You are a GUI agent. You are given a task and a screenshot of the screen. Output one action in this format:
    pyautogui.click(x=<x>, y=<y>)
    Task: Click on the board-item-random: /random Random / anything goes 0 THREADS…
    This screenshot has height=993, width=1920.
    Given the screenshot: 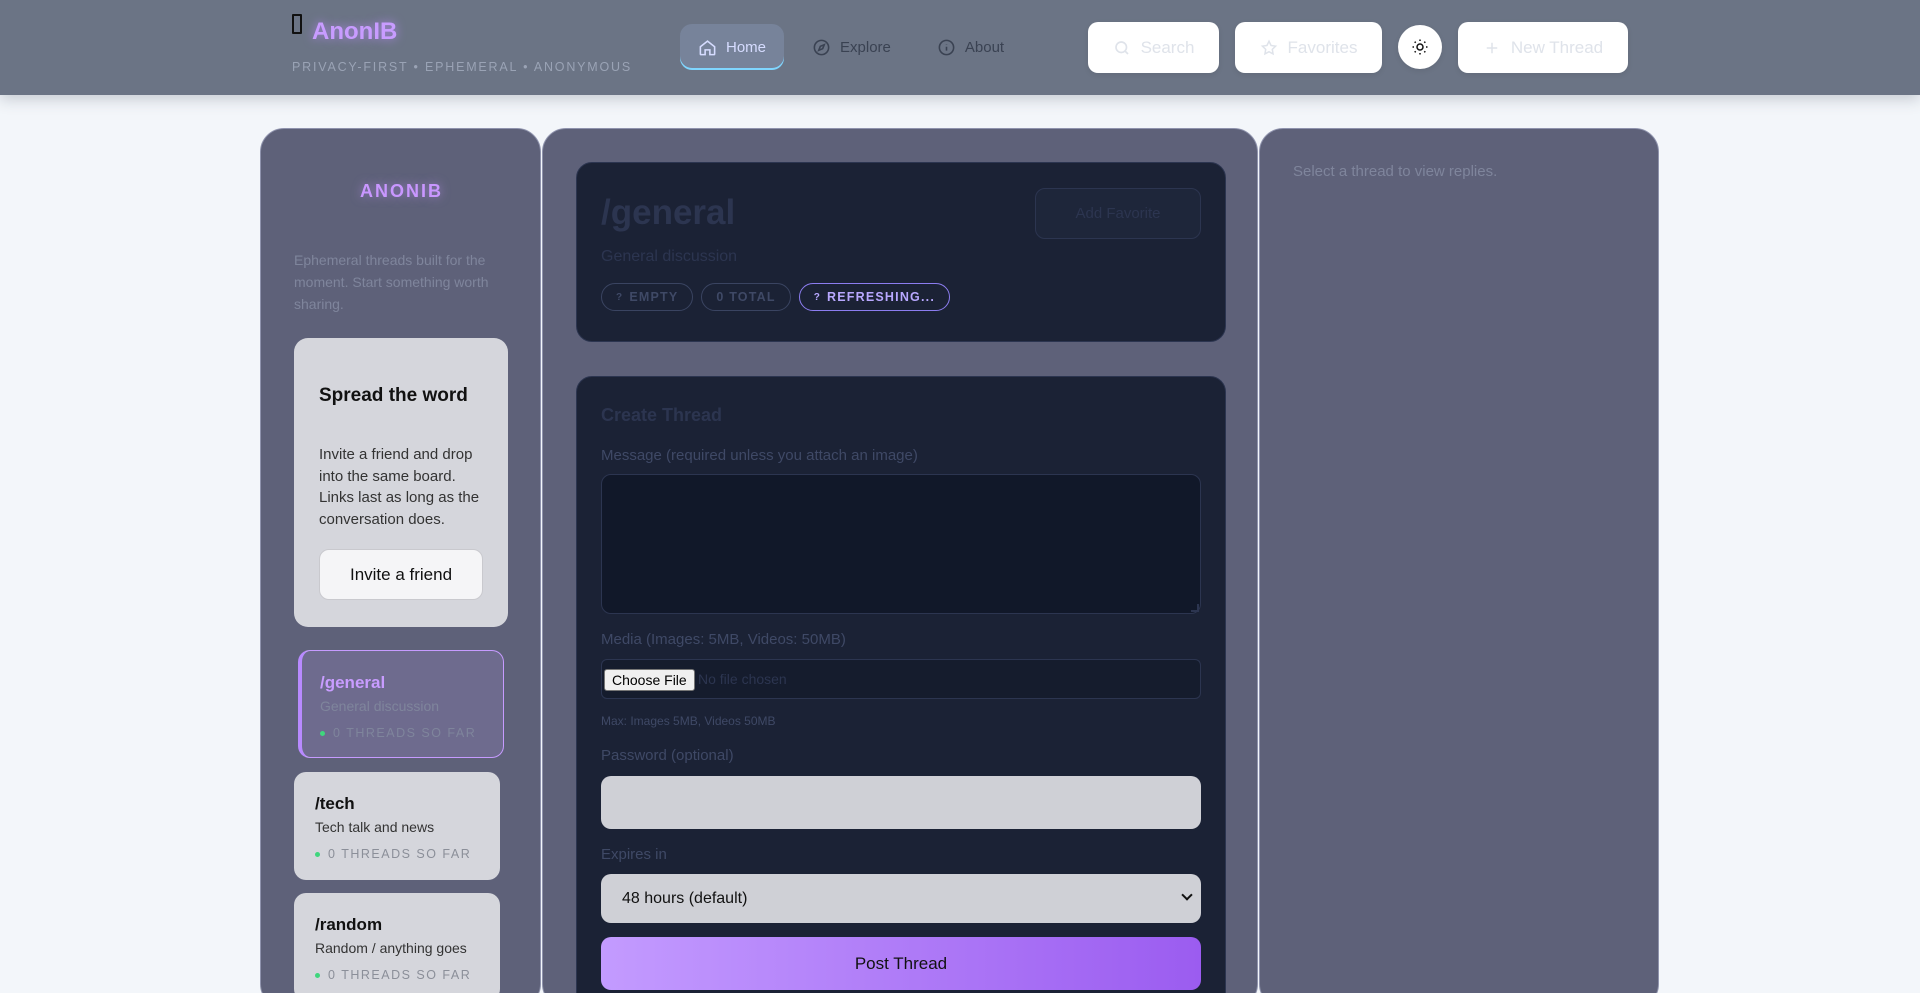 What is the action you would take?
    pyautogui.click(x=397, y=943)
    